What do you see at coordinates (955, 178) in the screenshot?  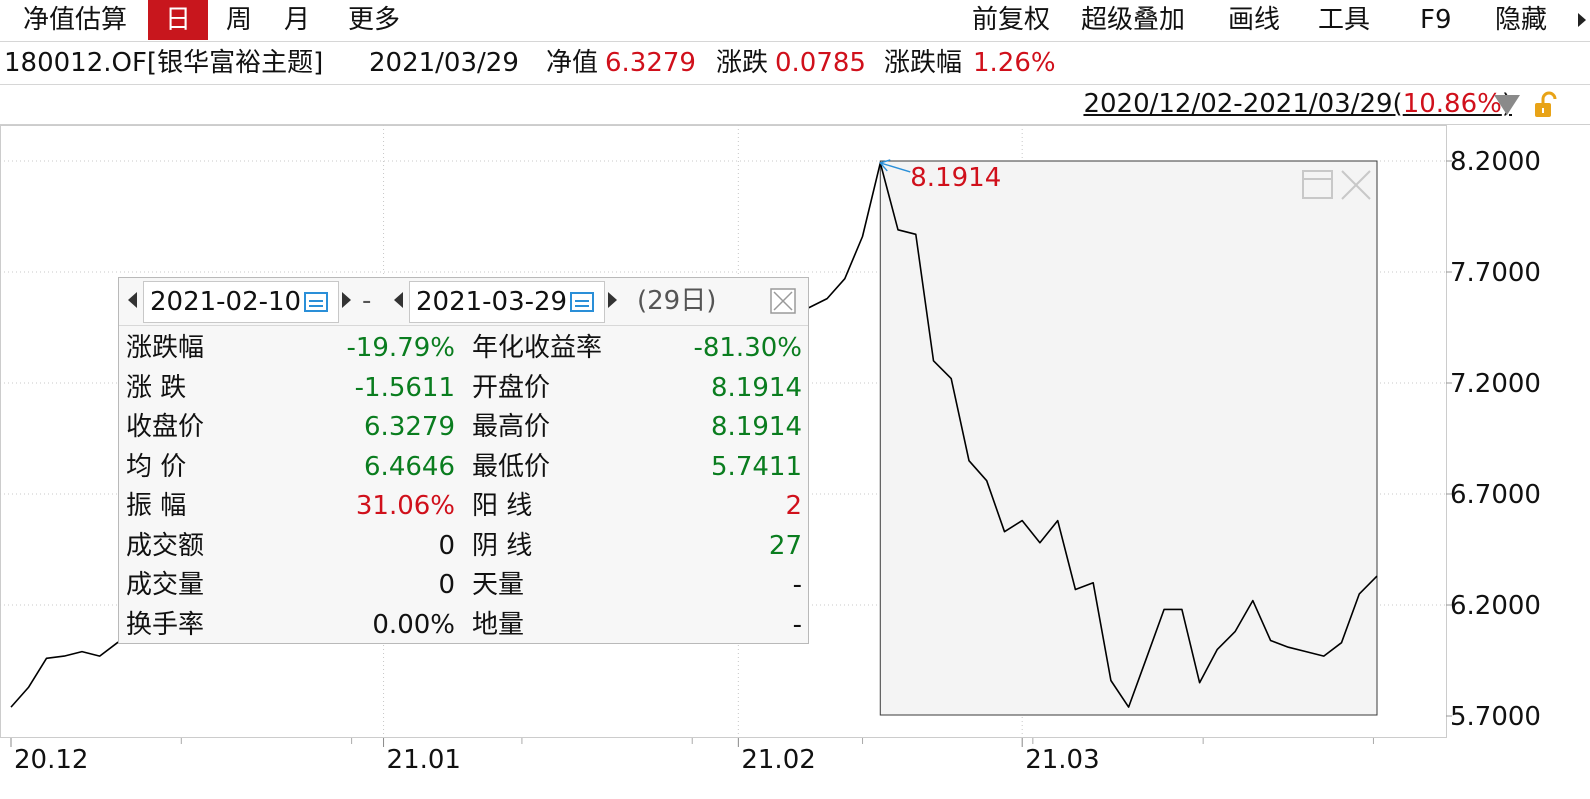 I see `max-value-label: 8.1914` at bounding box center [955, 178].